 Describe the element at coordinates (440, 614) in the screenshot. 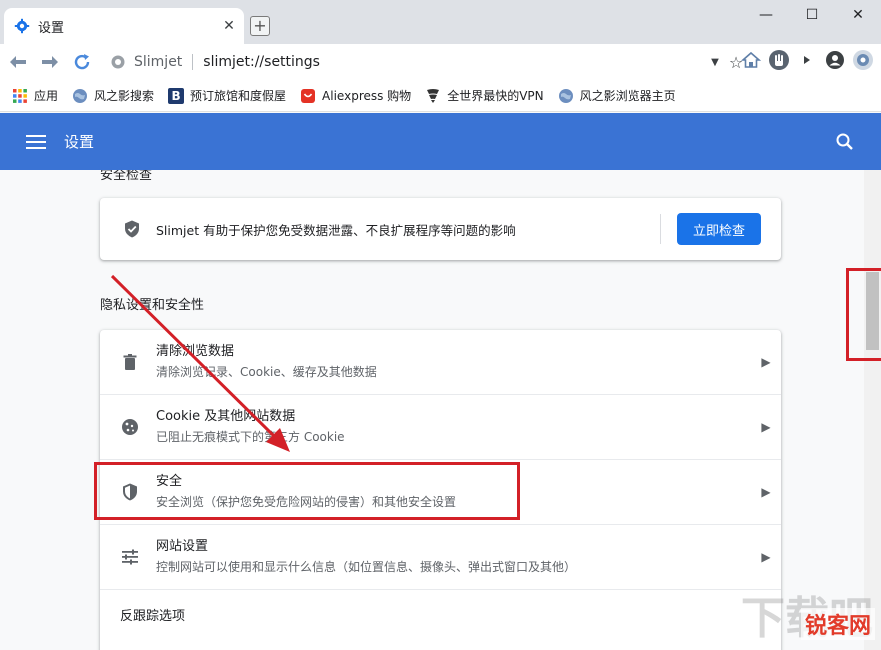

I see `row-anti-tracking: 反跟踪选项` at that location.